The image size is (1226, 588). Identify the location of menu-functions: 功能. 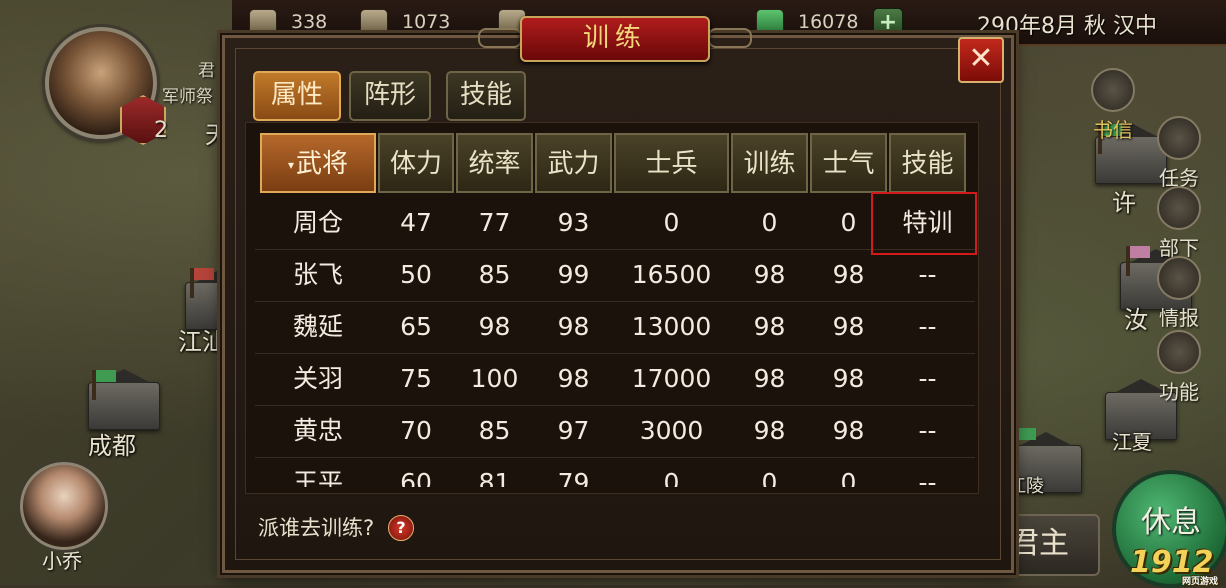
(1179, 367).